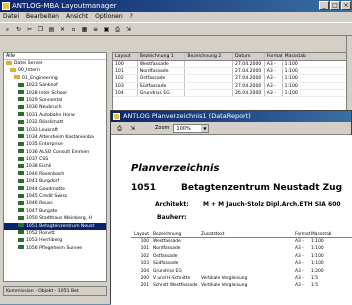 Image resolution: width=352 pixels, height=305 pixels. Describe the element at coordinates (40, 78) in the screenshot. I see `tree-item-label: 01_Engineering` at that location.